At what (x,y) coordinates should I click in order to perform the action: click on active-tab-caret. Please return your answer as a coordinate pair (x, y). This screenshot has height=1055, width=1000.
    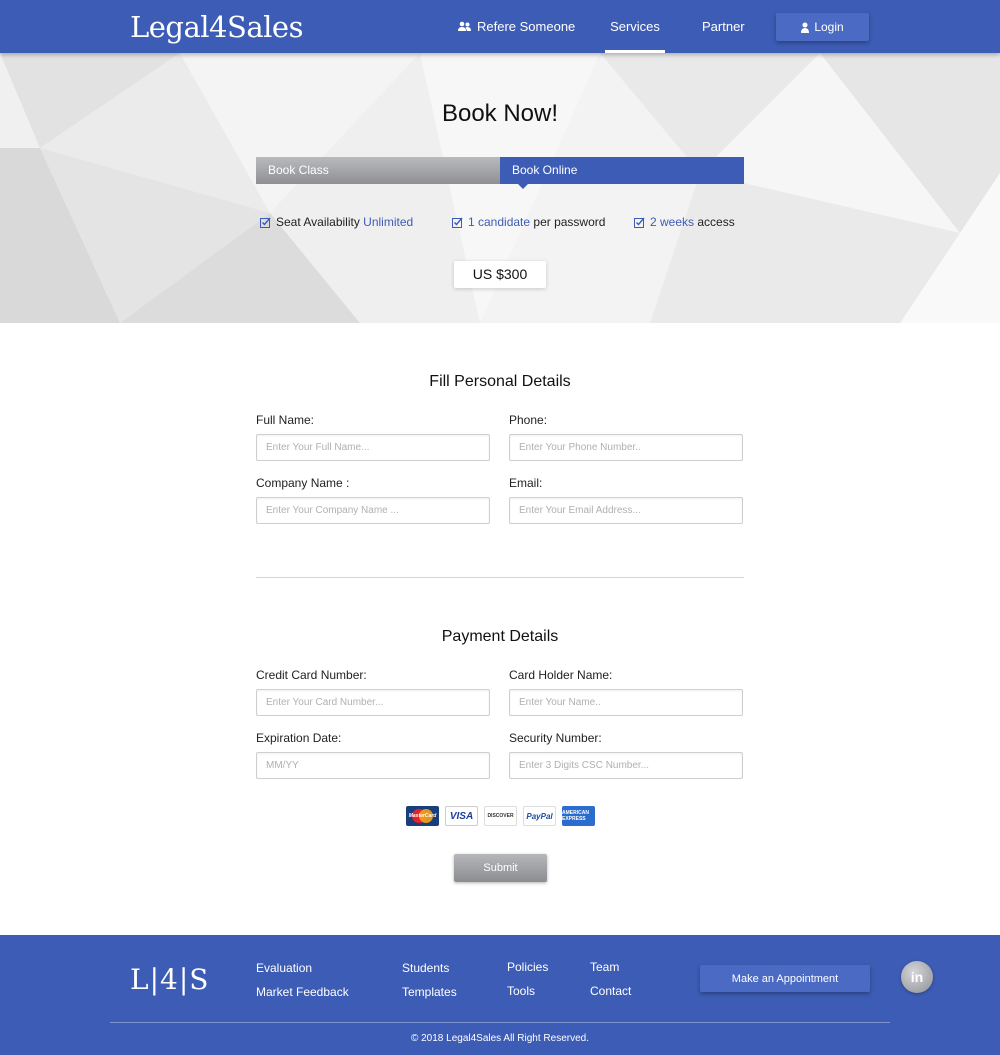
    Looking at the image, I should click on (523, 186).